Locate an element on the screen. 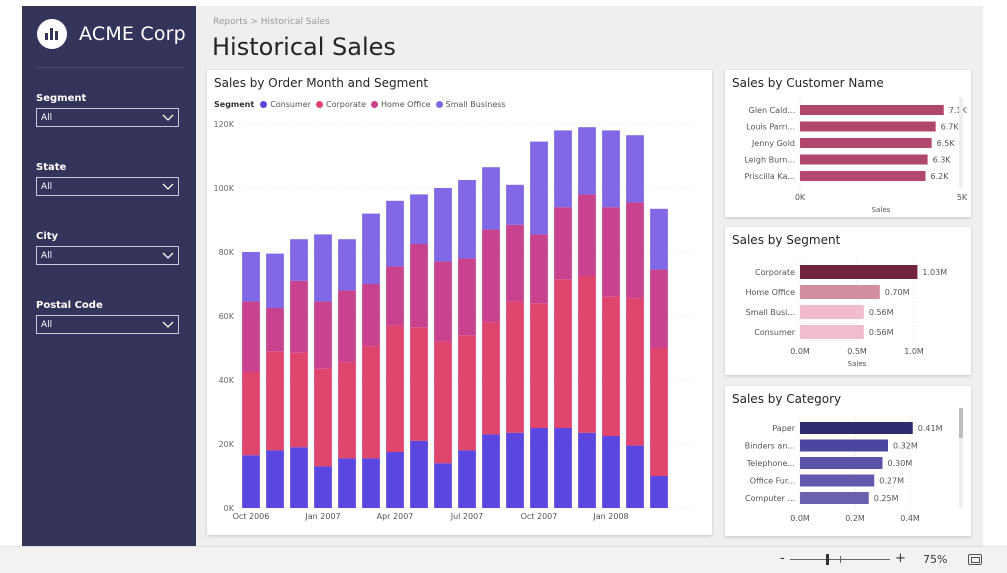 The height and width of the screenshot is (573, 1007). company-logo: ACME Corp is located at coordinates (111, 34).